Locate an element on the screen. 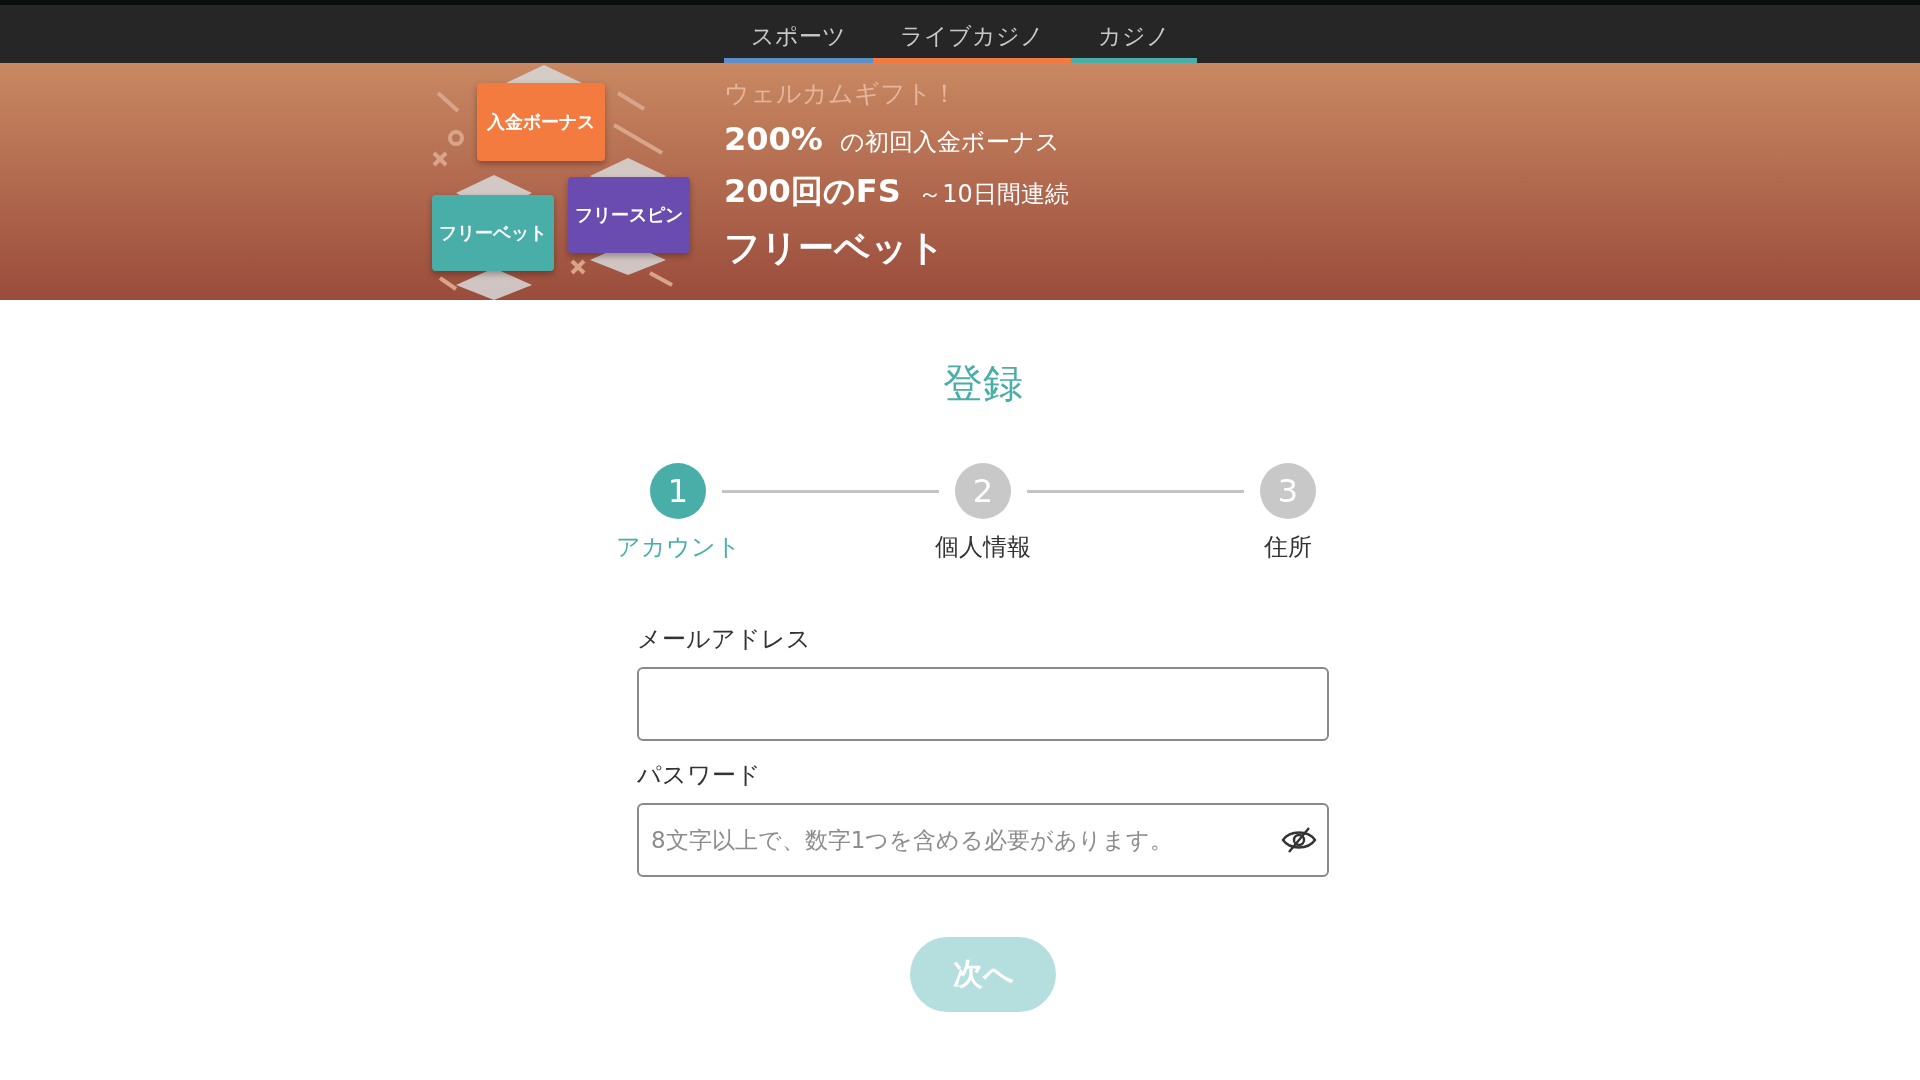 The height and width of the screenshot is (1080, 1920). step-label: 個人情報 is located at coordinates (983, 547).